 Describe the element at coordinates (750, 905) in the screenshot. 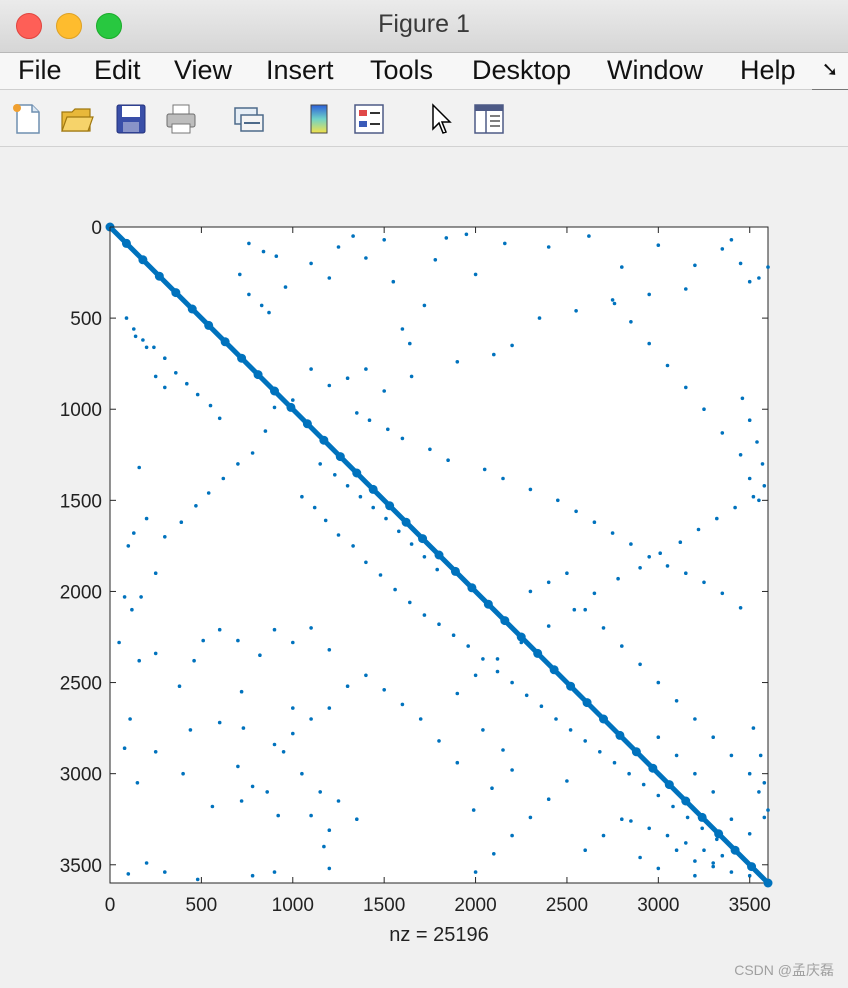

I see `x-tick-label: 3500` at that location.